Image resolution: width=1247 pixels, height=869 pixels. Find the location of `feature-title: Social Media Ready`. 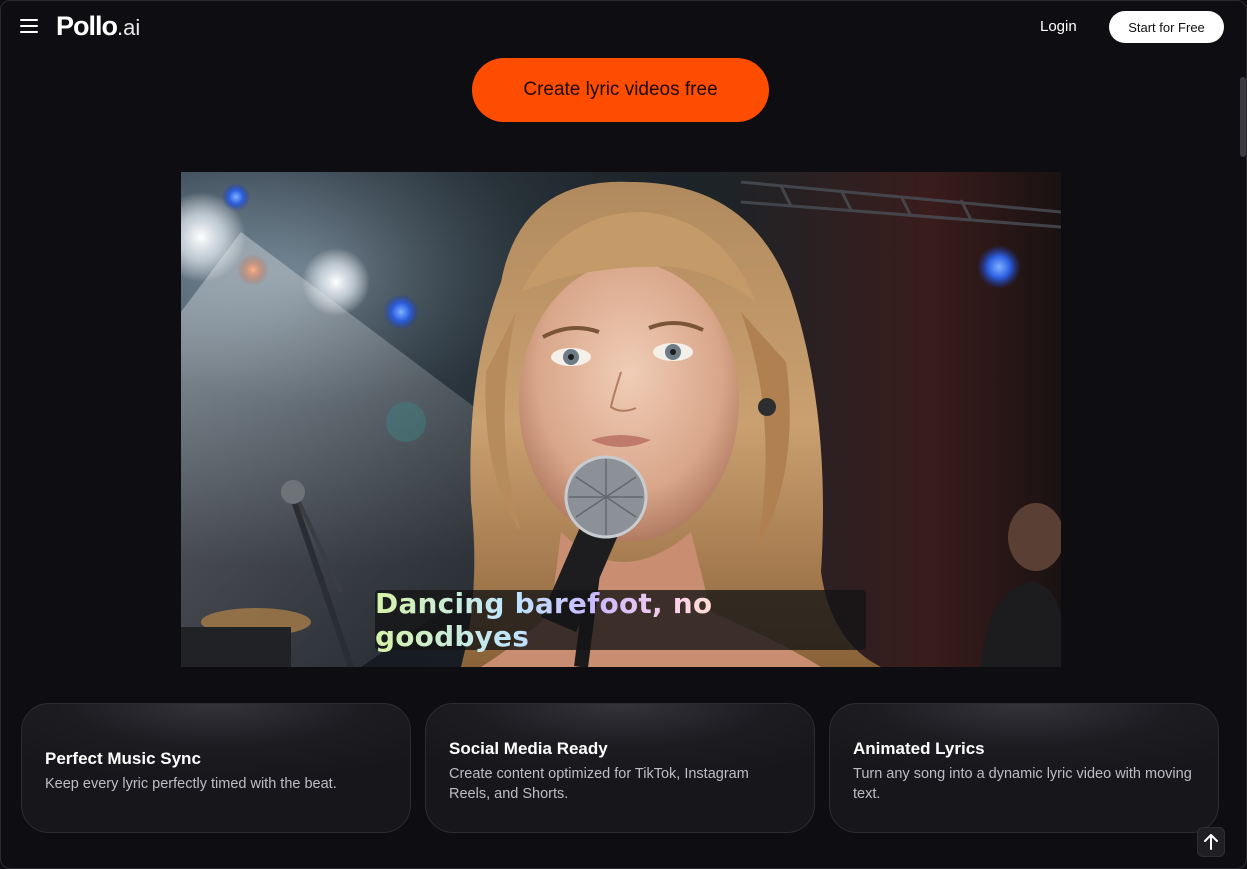

feature-title: Social Media Ready is located at coordinates (528, 748).